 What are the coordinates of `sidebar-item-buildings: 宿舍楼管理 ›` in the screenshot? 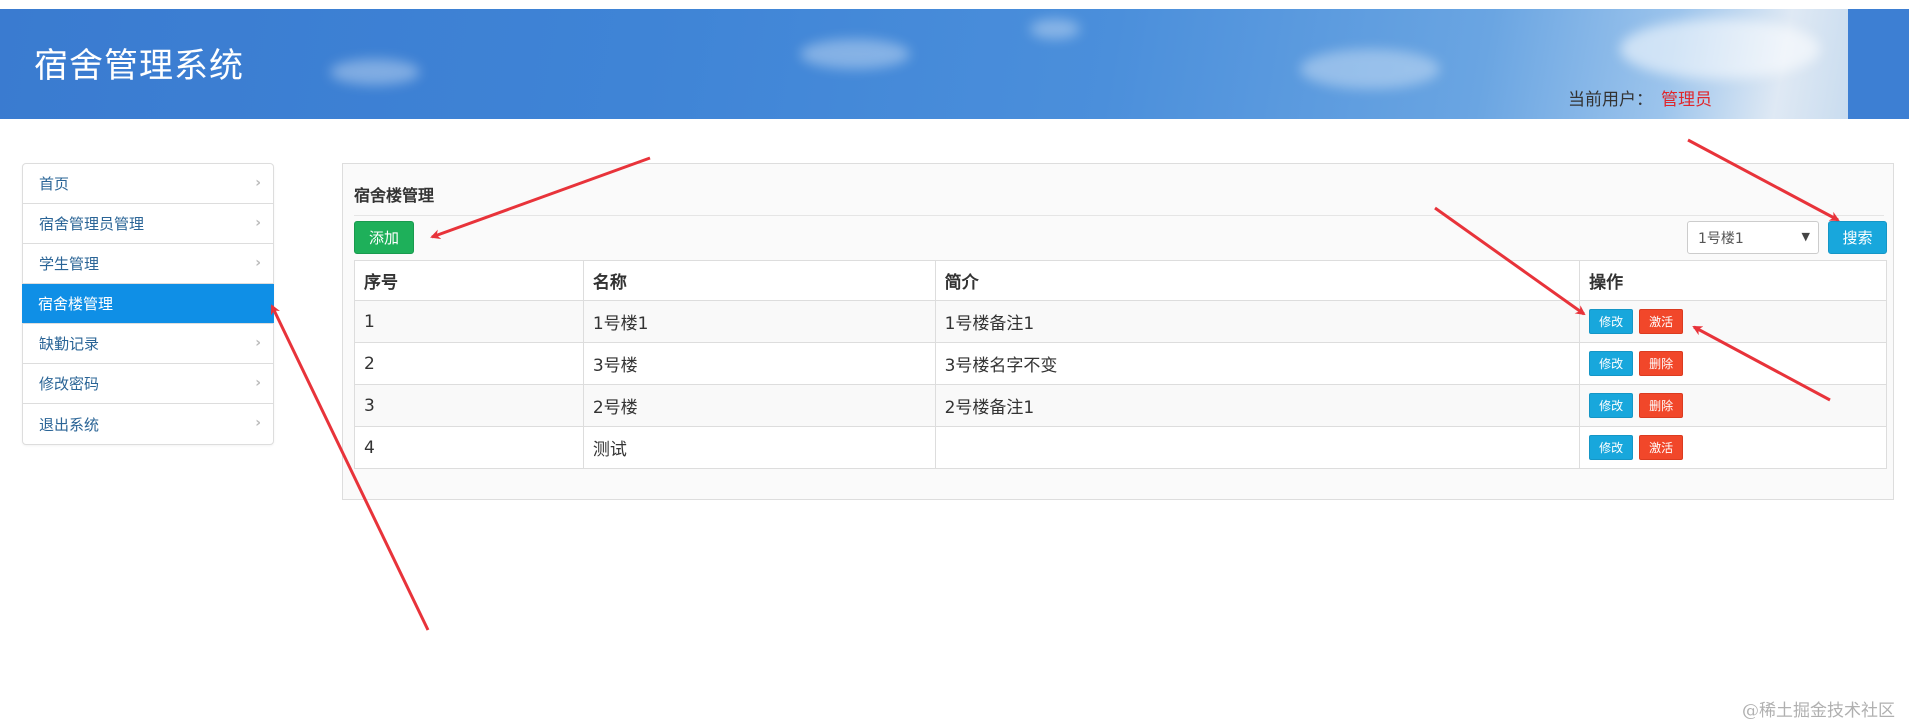 It's located at (148, 304).